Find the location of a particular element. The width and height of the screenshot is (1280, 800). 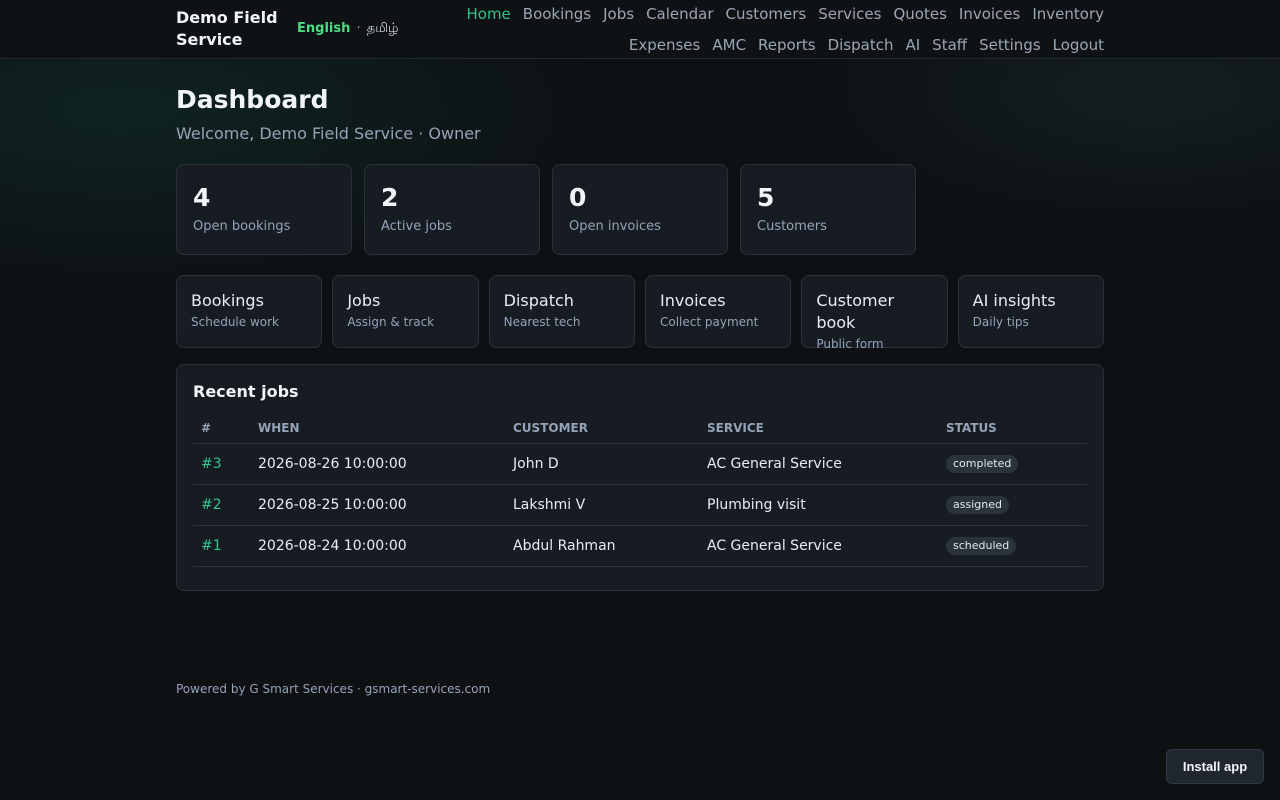

tile-title: Jobs is located at coordinates (364, 300).